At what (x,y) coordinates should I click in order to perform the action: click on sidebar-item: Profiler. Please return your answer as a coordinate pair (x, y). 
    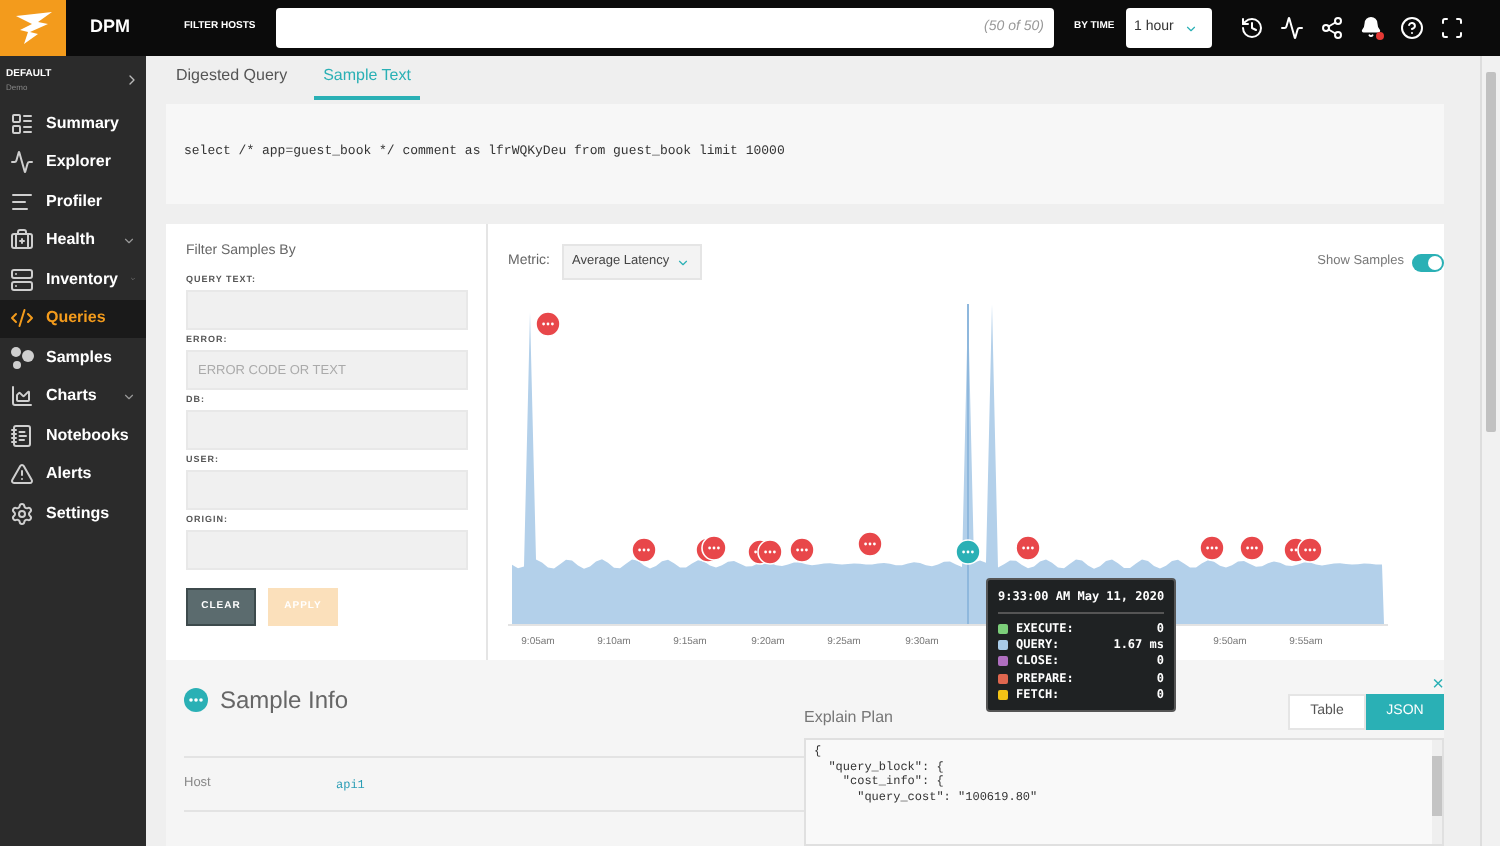
    Looking at the image, I should click on (73, 201).